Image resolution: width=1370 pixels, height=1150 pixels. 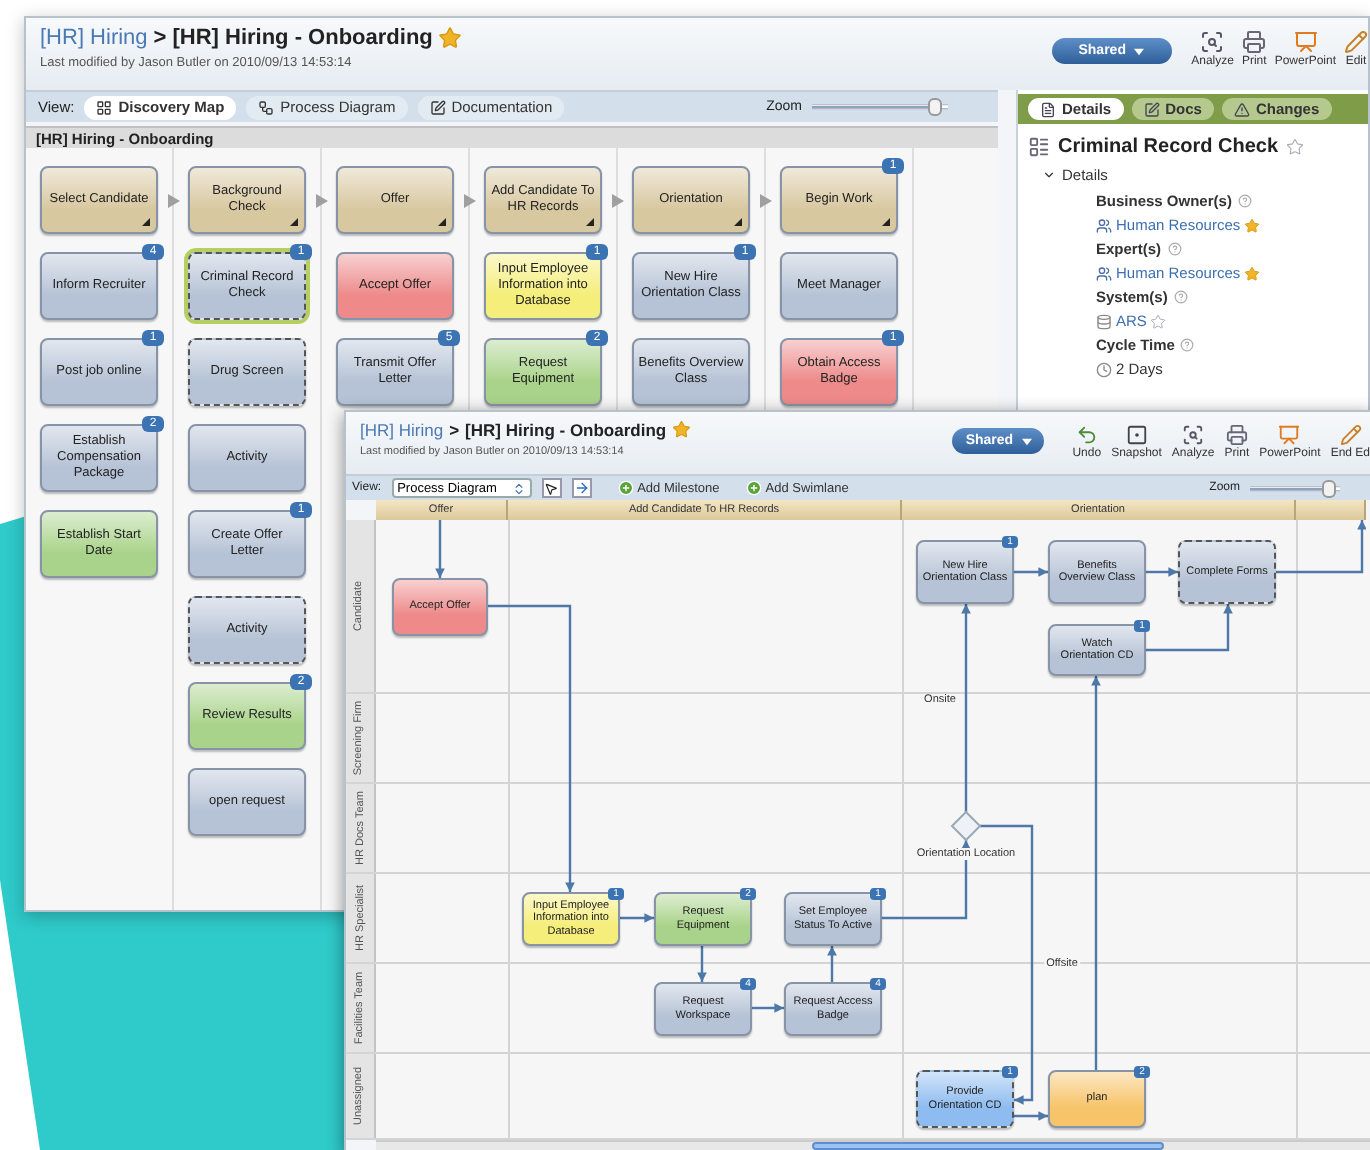 What do you see at coordinates (1331, 510) in the screenshot?
I see `milestone-header` at bounding box center [1331, 510].